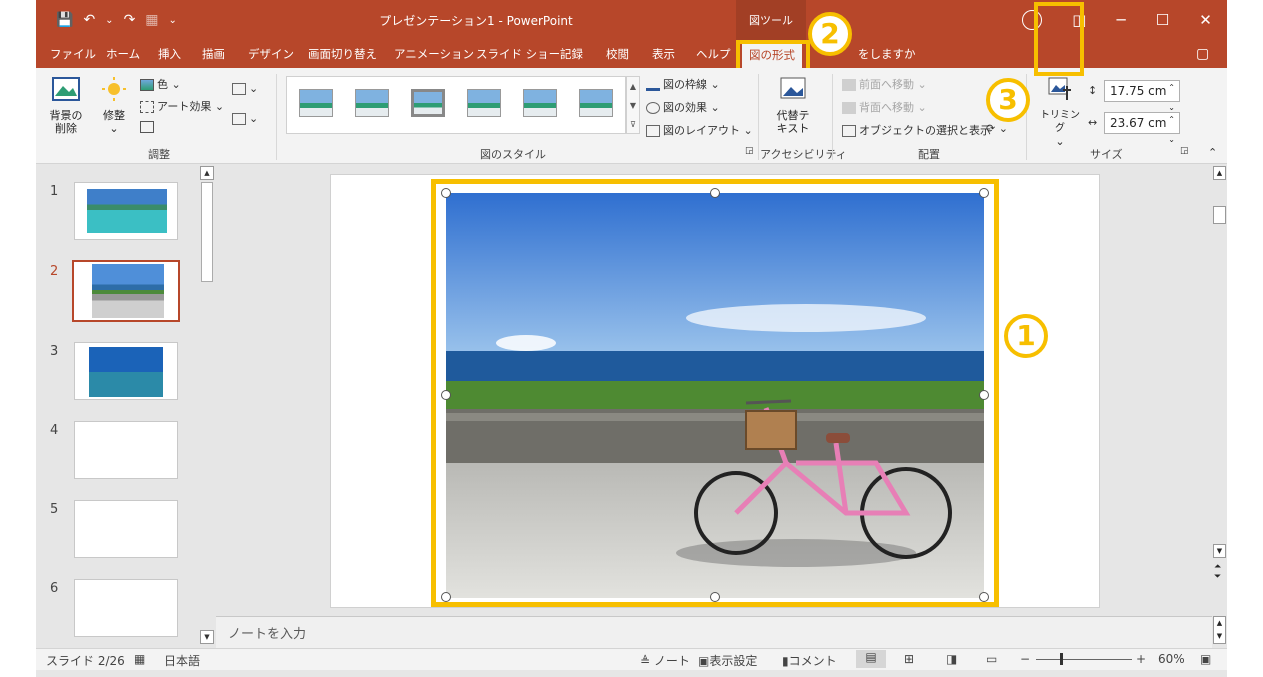 This screenshot has width=1263, height=677. I want to click on comments-button: ▮コメント, so click(809, 660).